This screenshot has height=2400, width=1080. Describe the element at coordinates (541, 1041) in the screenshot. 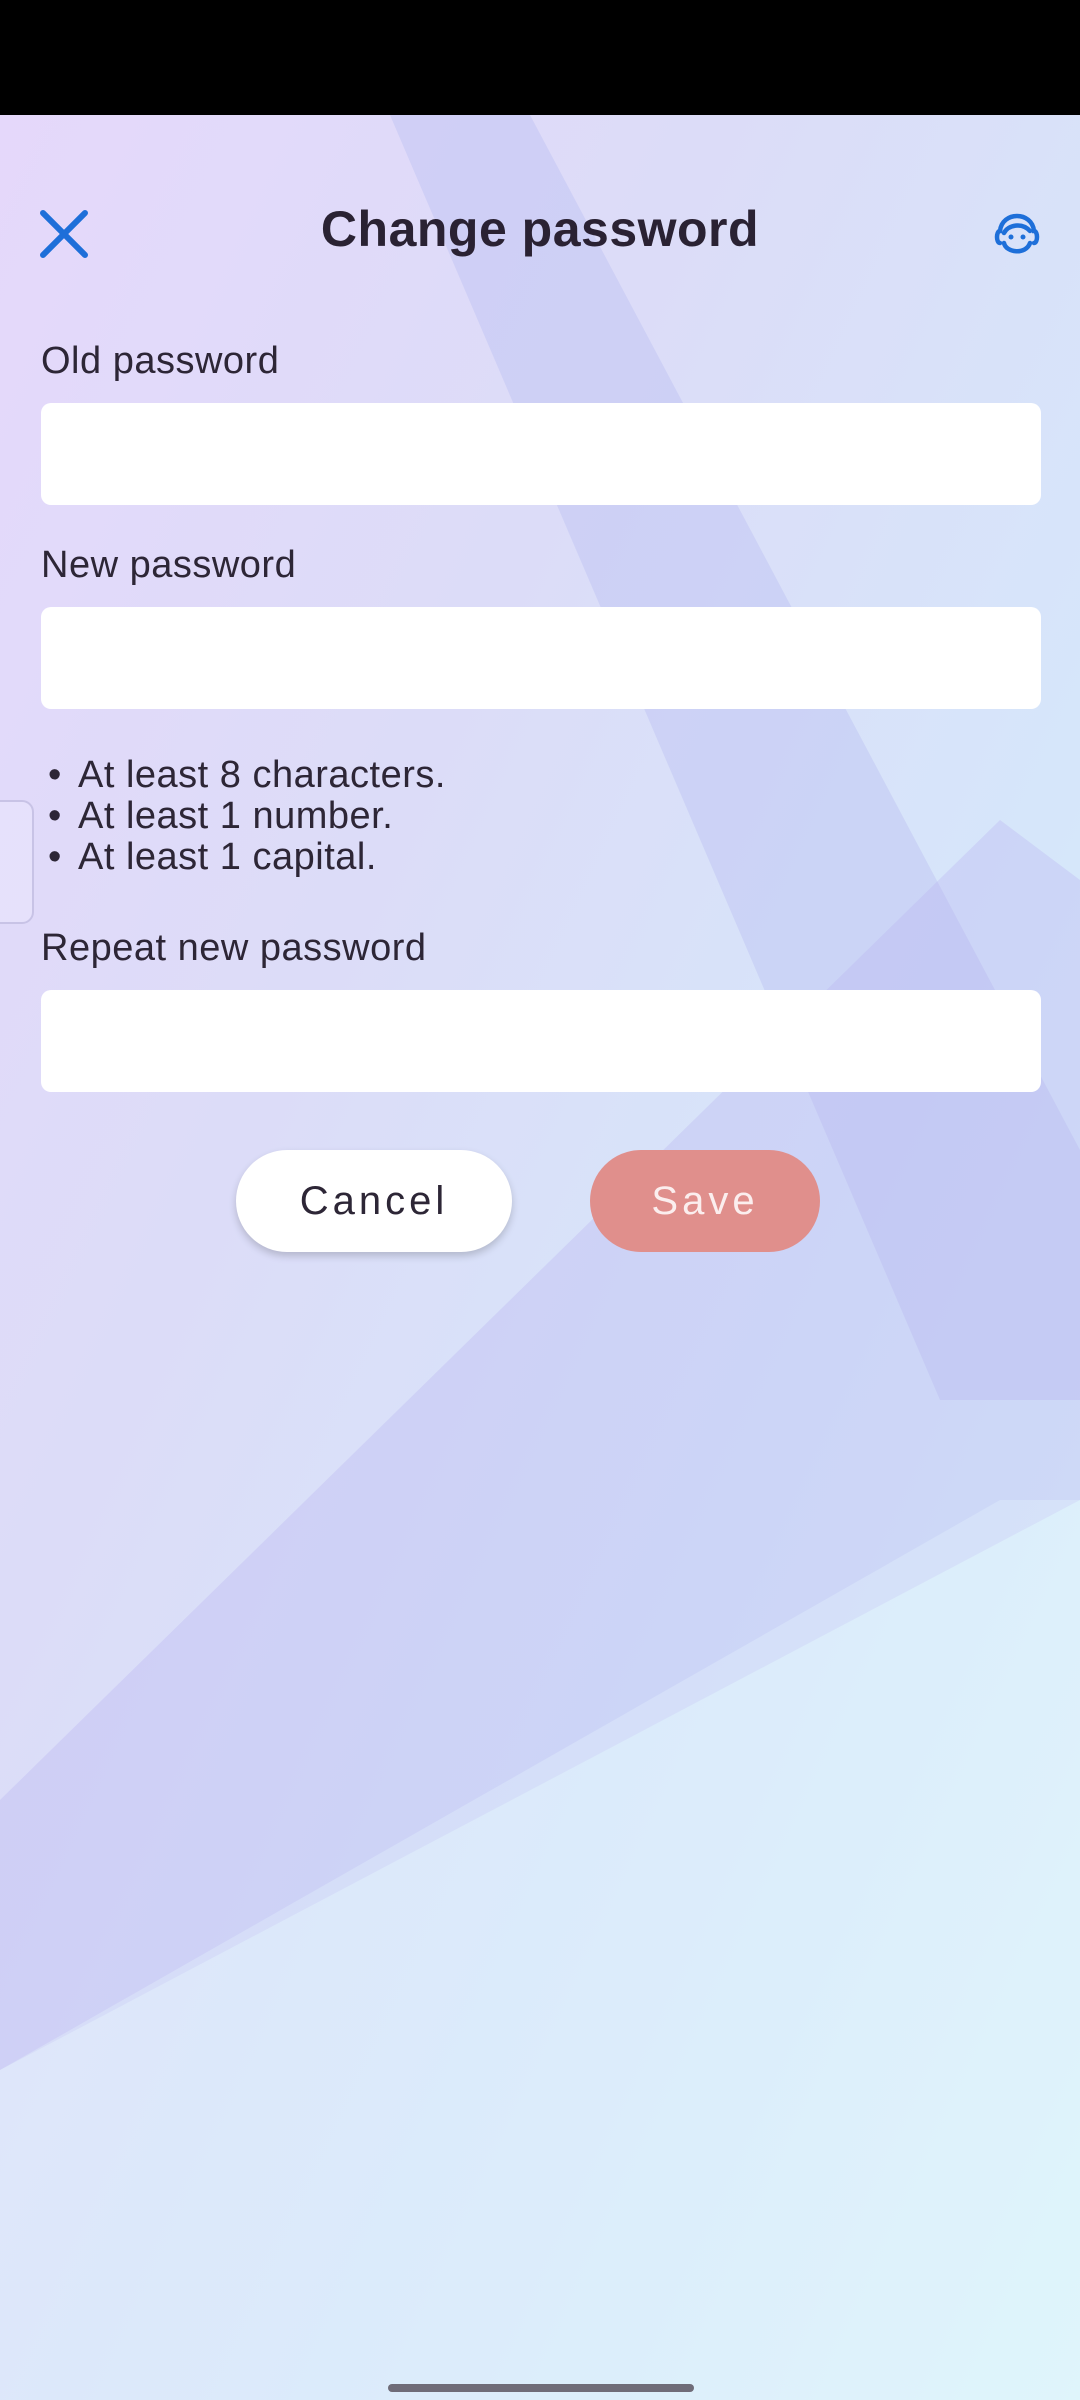

I see `repeat-password-input` at that location.